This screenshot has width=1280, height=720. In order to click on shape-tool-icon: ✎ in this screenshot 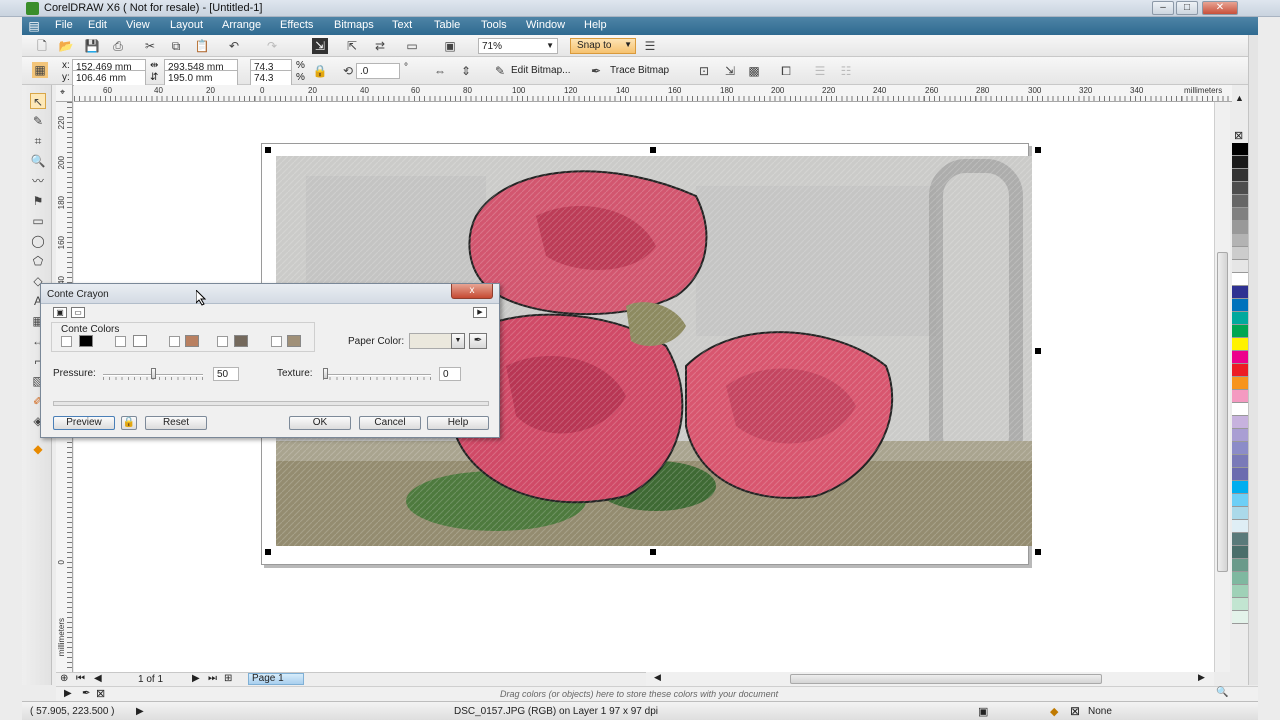, I will do `click(38, 121)`.